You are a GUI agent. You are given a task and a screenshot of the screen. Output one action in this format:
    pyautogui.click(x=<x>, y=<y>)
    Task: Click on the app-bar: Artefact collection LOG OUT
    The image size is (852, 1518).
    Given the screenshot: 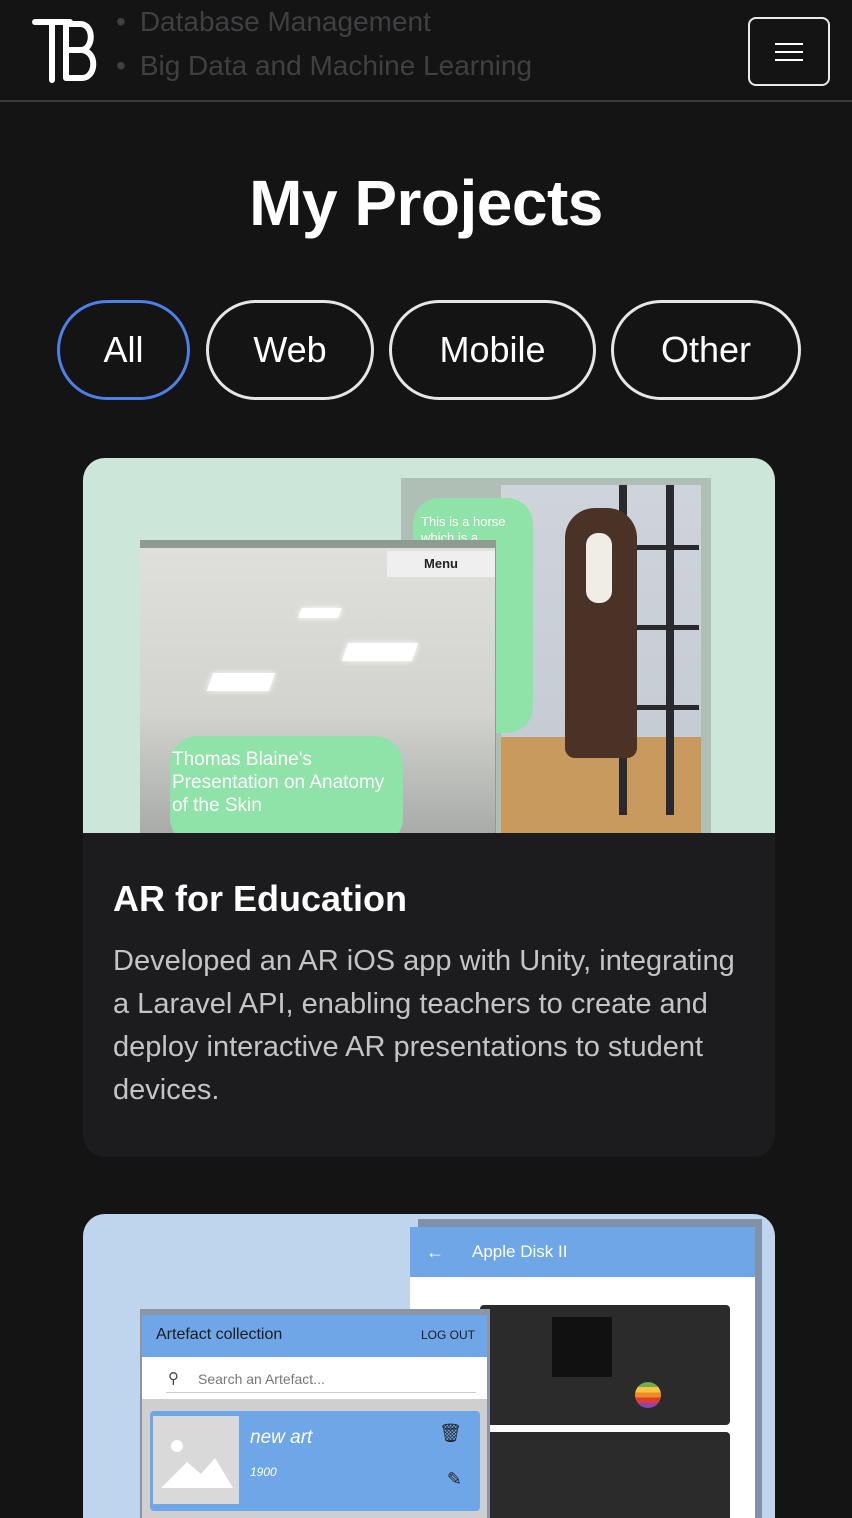 What is the action you would take?
    pyautogui.click(x=314, y=1336)
    